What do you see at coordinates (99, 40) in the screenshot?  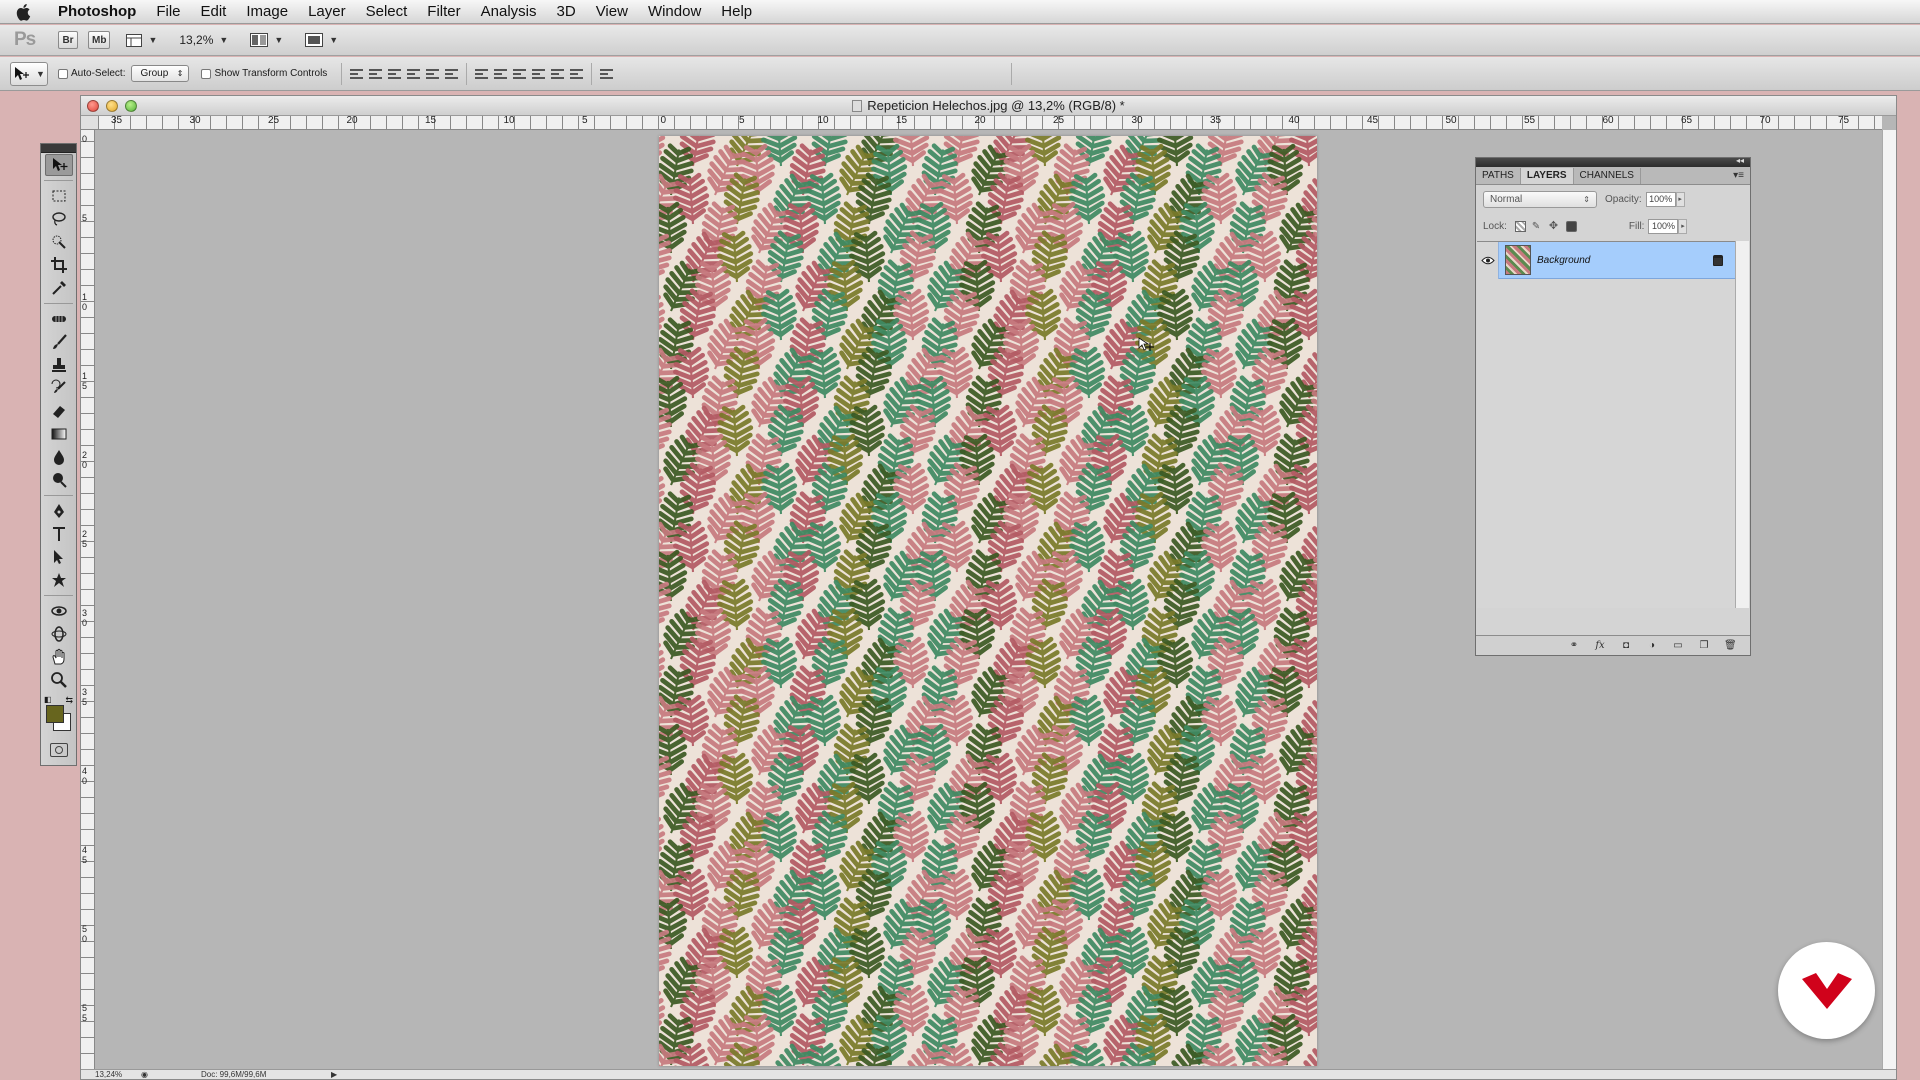 I see `launch-minibridge-button: Mb` at bounding box center [99, 40].